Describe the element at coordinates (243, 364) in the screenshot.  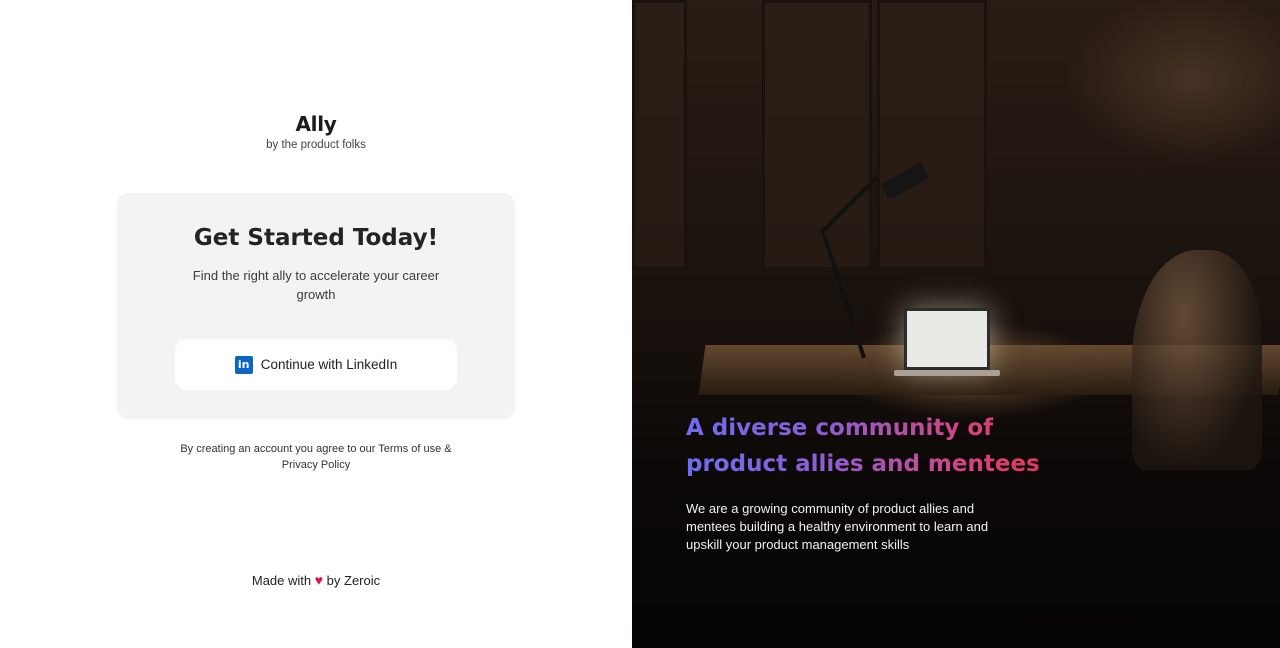
I see `linkedin-icon: in` at that location.